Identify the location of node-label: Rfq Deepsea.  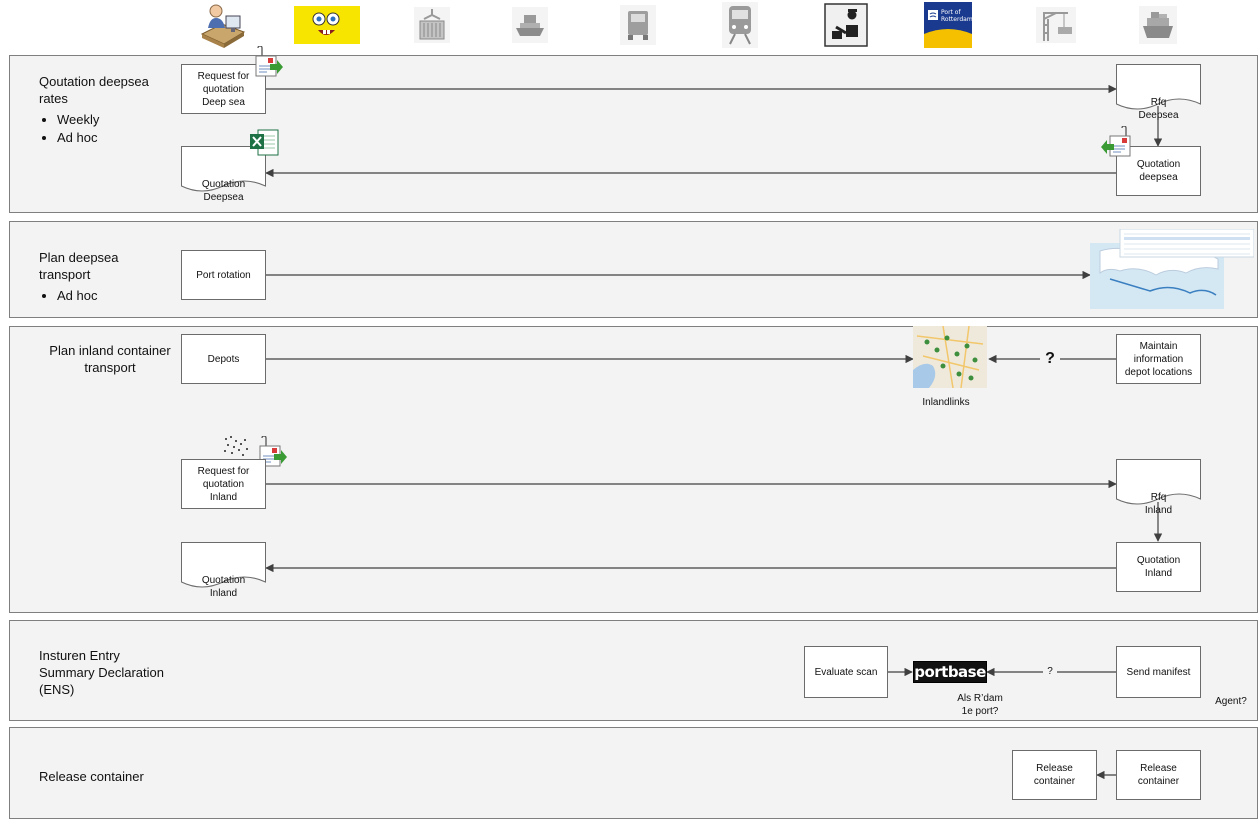
(1158, 109).